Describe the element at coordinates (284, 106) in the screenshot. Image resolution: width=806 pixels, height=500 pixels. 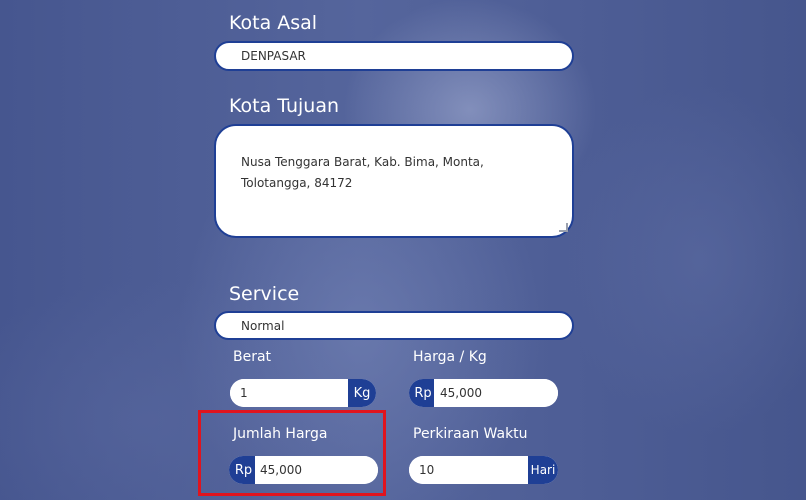
I see `destination-label: Kota Tujuan` at that location.